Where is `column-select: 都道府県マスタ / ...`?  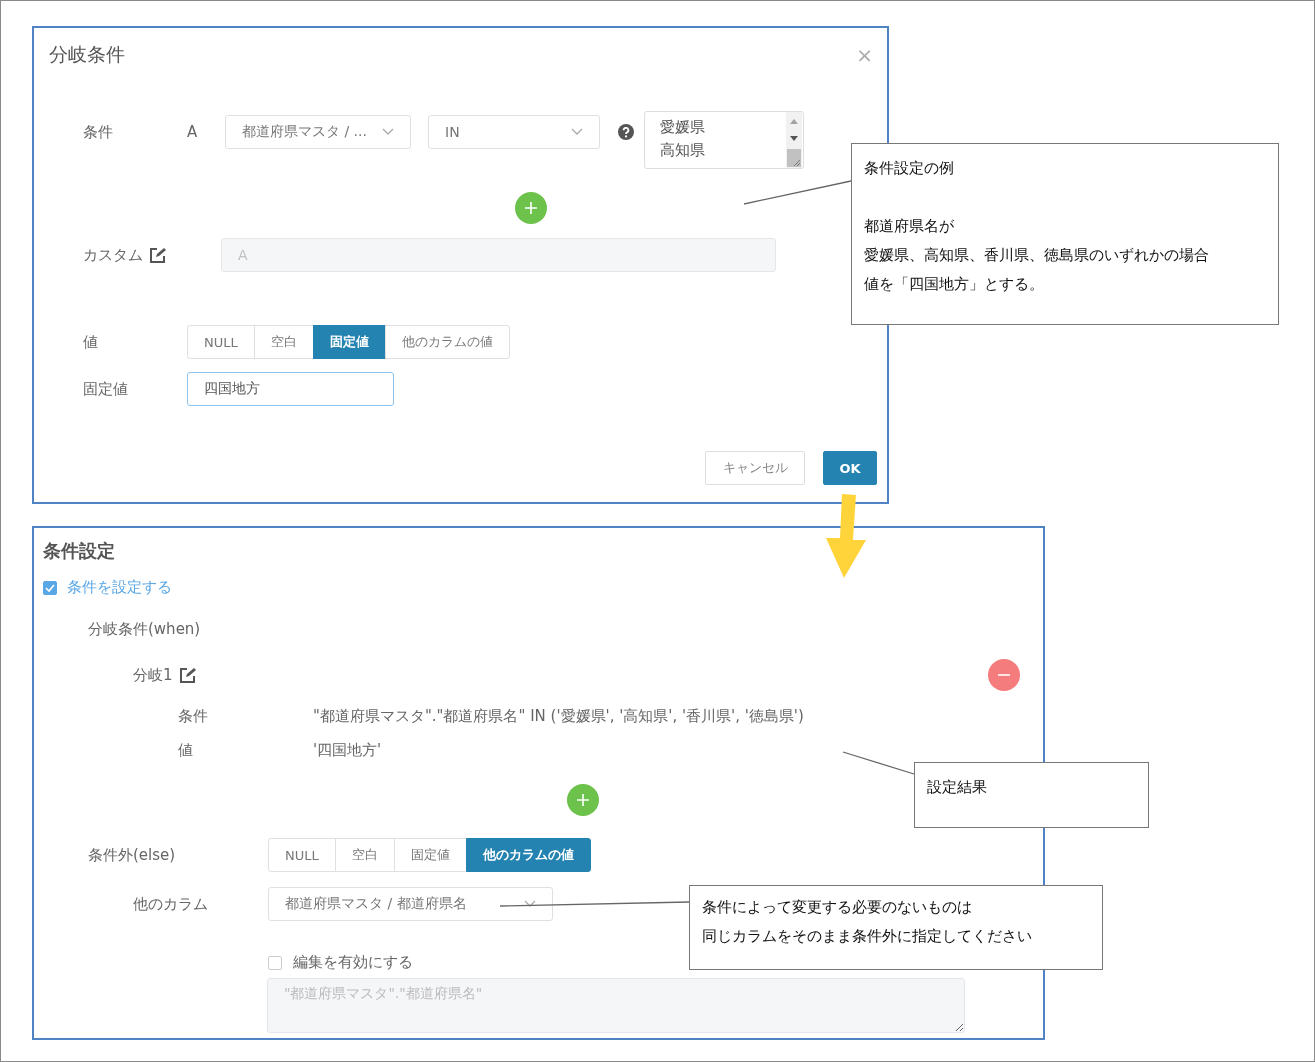 column-select: 都道府県マスタ / ... is located at coordinates (318, 132).